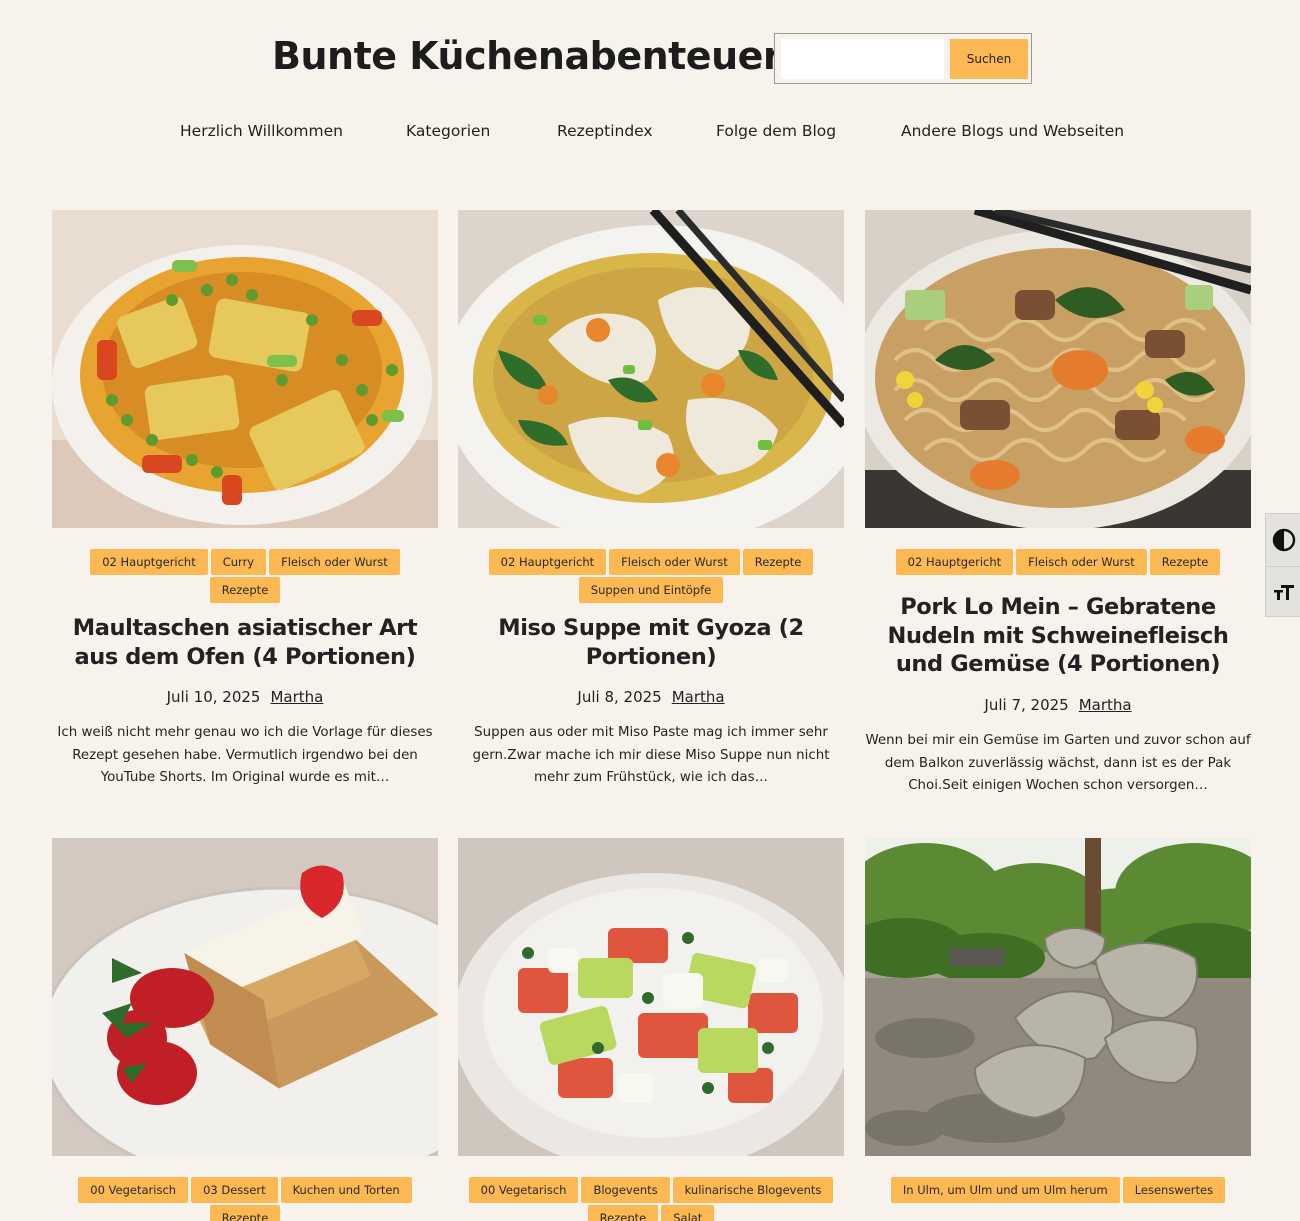 The width and height of the screenshot is (1300, 1221). I want to click on text-size-button, so click(1283, 591).